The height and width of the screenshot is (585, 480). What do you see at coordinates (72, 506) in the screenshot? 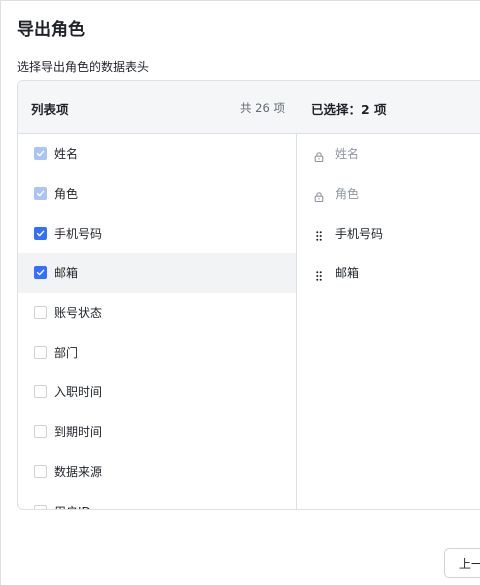
I see `list-item-label: 用户ID` at bounding box center [72, 506].